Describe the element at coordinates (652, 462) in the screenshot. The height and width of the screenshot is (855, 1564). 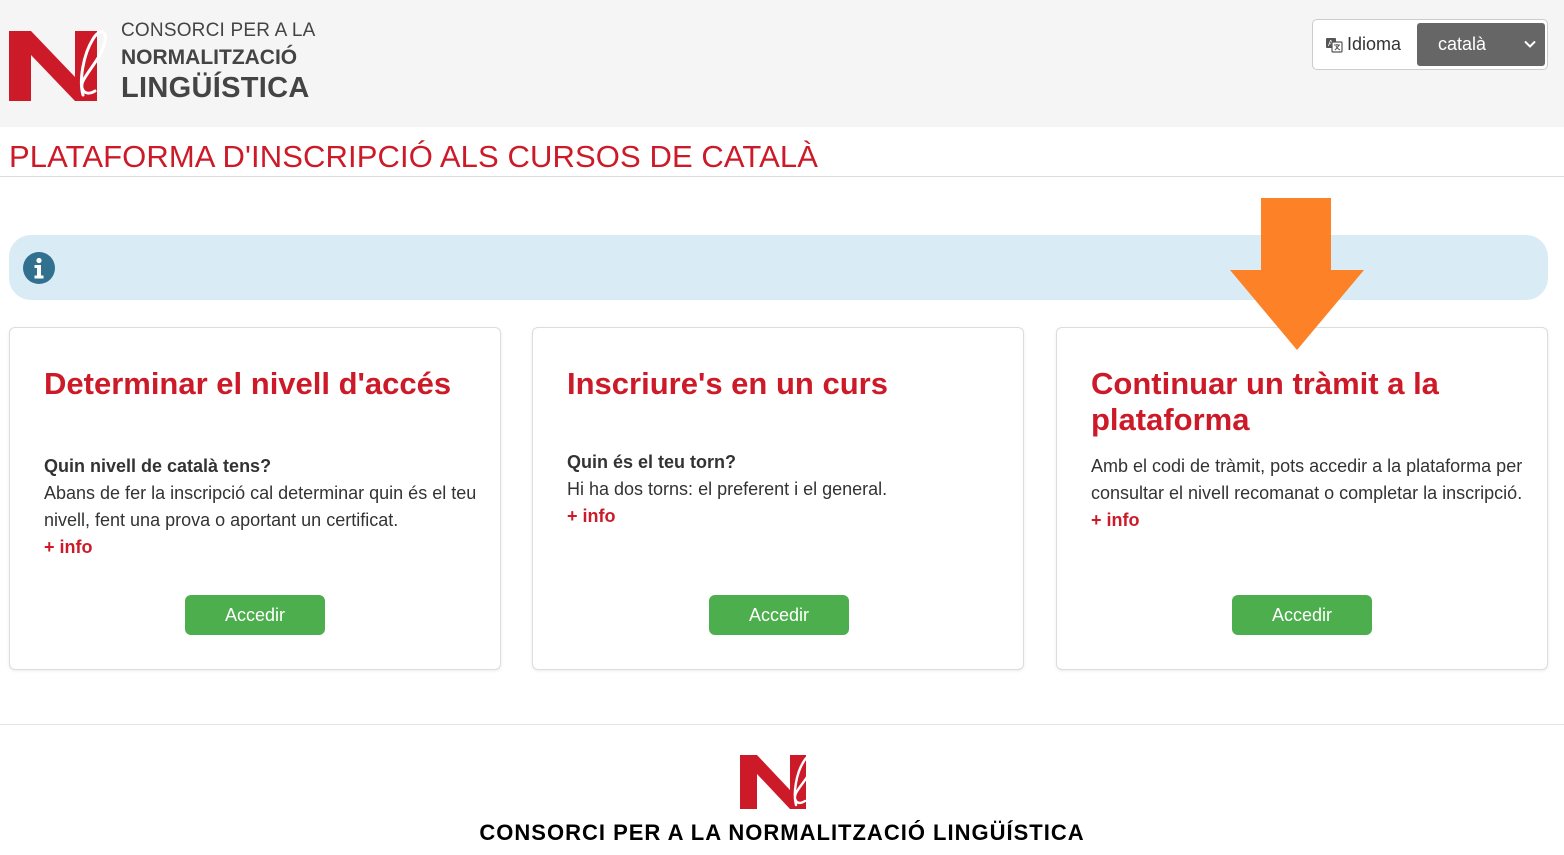
I see `card-question: Quin és el teu torn?` at that location.